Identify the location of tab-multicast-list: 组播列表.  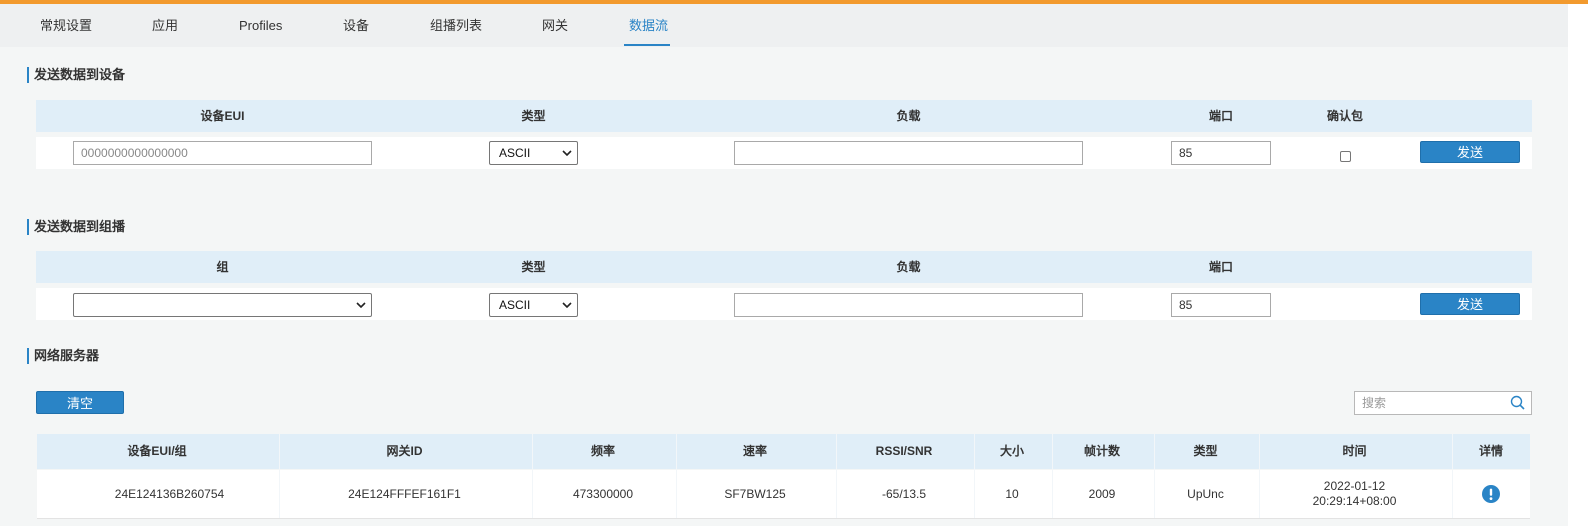
(456, 25).